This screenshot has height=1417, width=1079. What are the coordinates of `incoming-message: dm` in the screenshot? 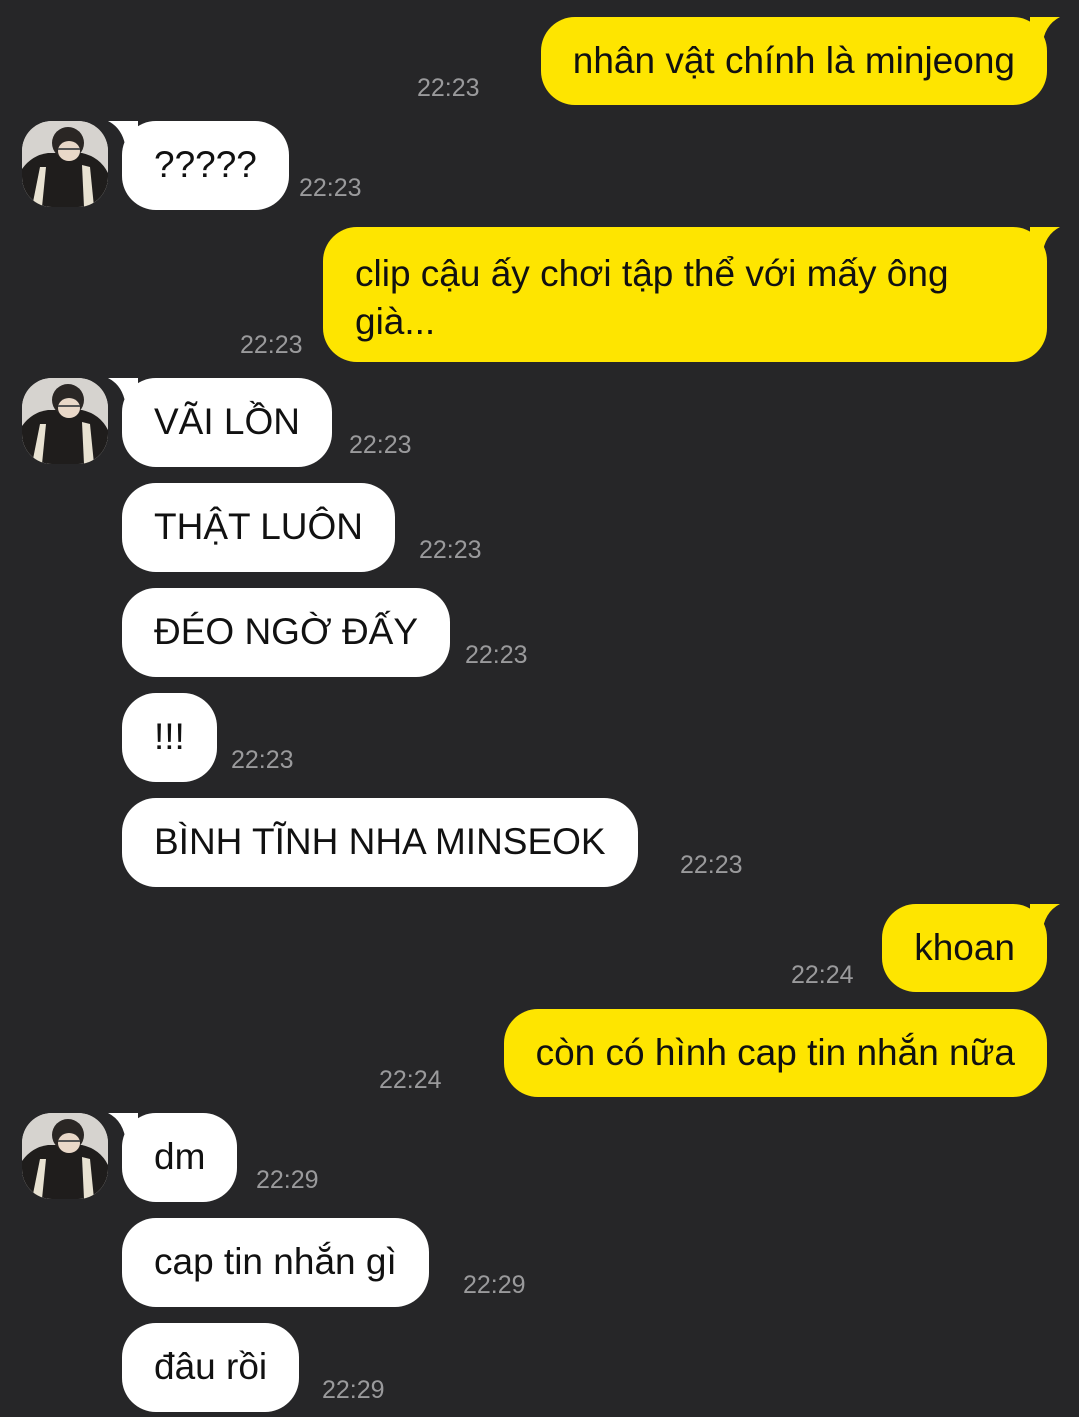 It's located at (180, 1157).